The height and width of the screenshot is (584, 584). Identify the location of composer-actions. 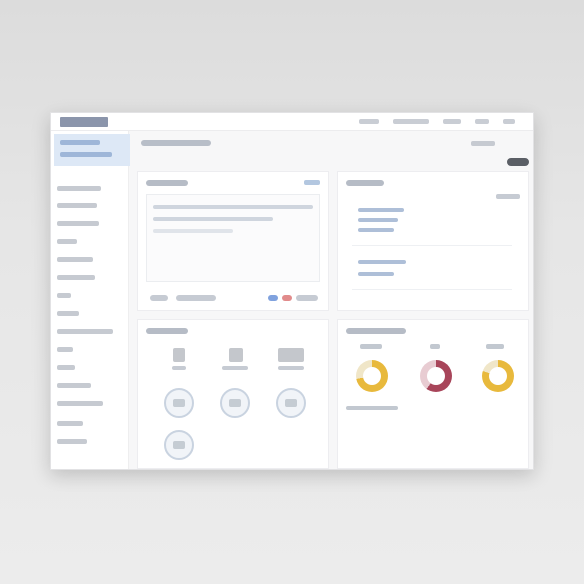
(233, 299).